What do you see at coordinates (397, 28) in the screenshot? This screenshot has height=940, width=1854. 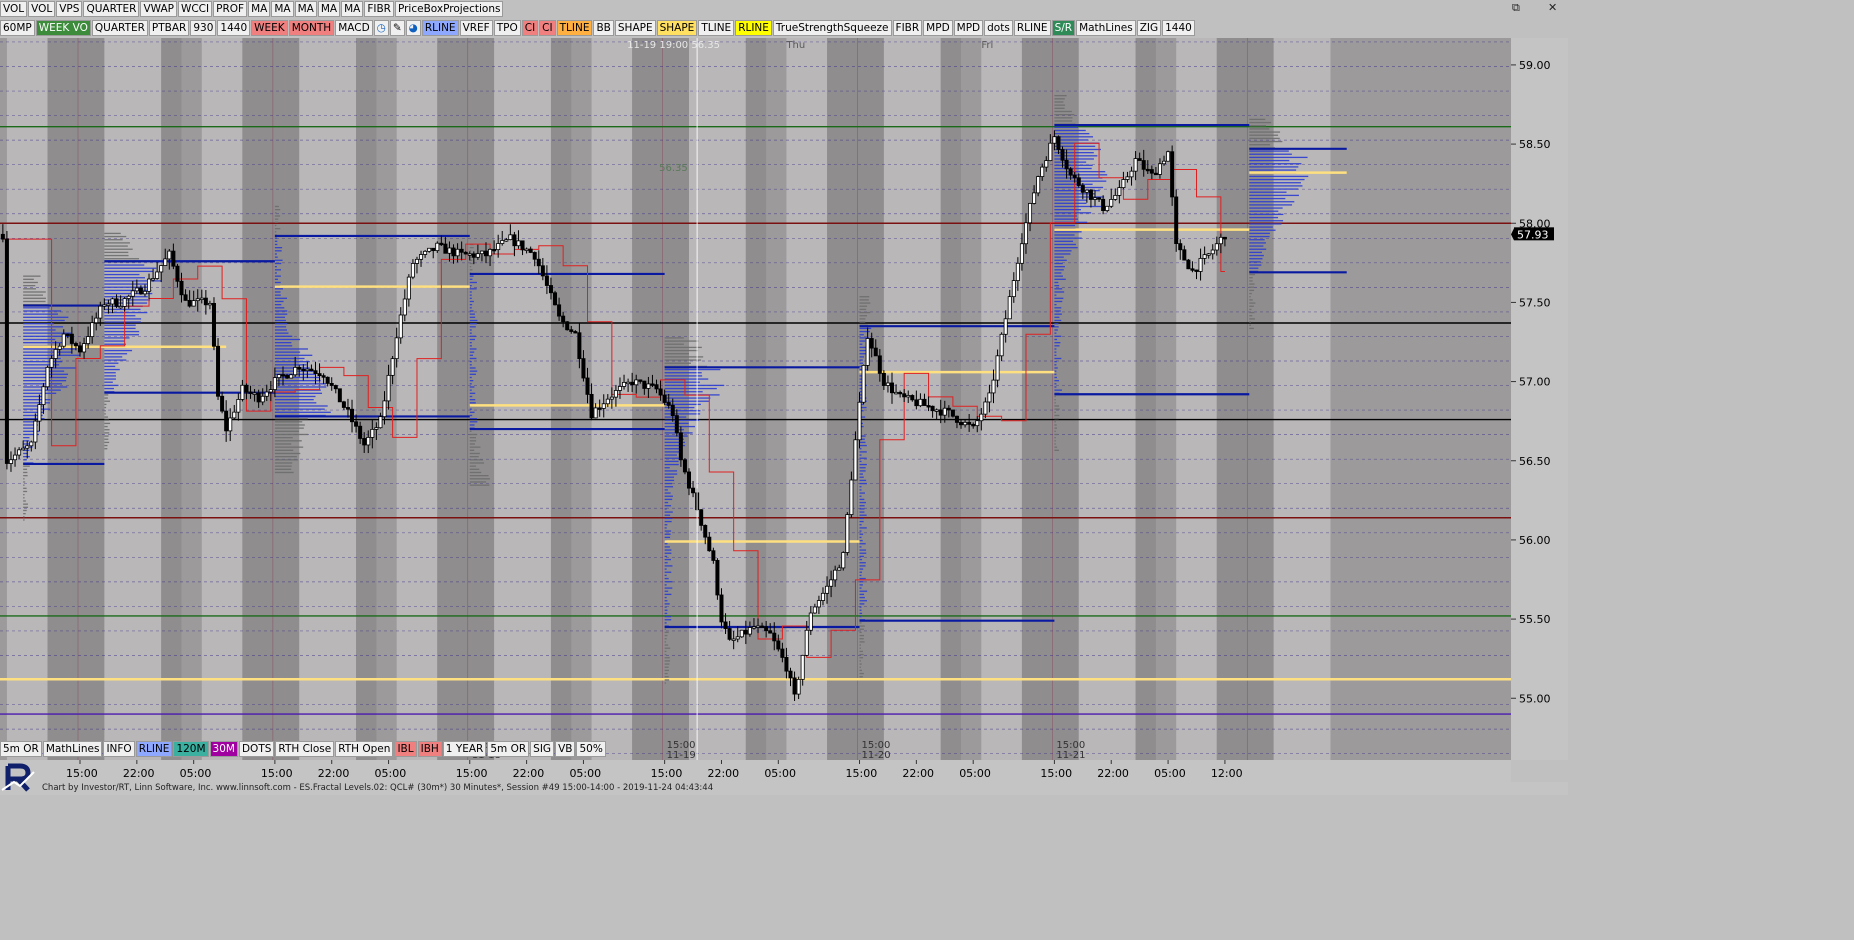 I see `toolbar---button: ✎` at bounding box center [397, 28].